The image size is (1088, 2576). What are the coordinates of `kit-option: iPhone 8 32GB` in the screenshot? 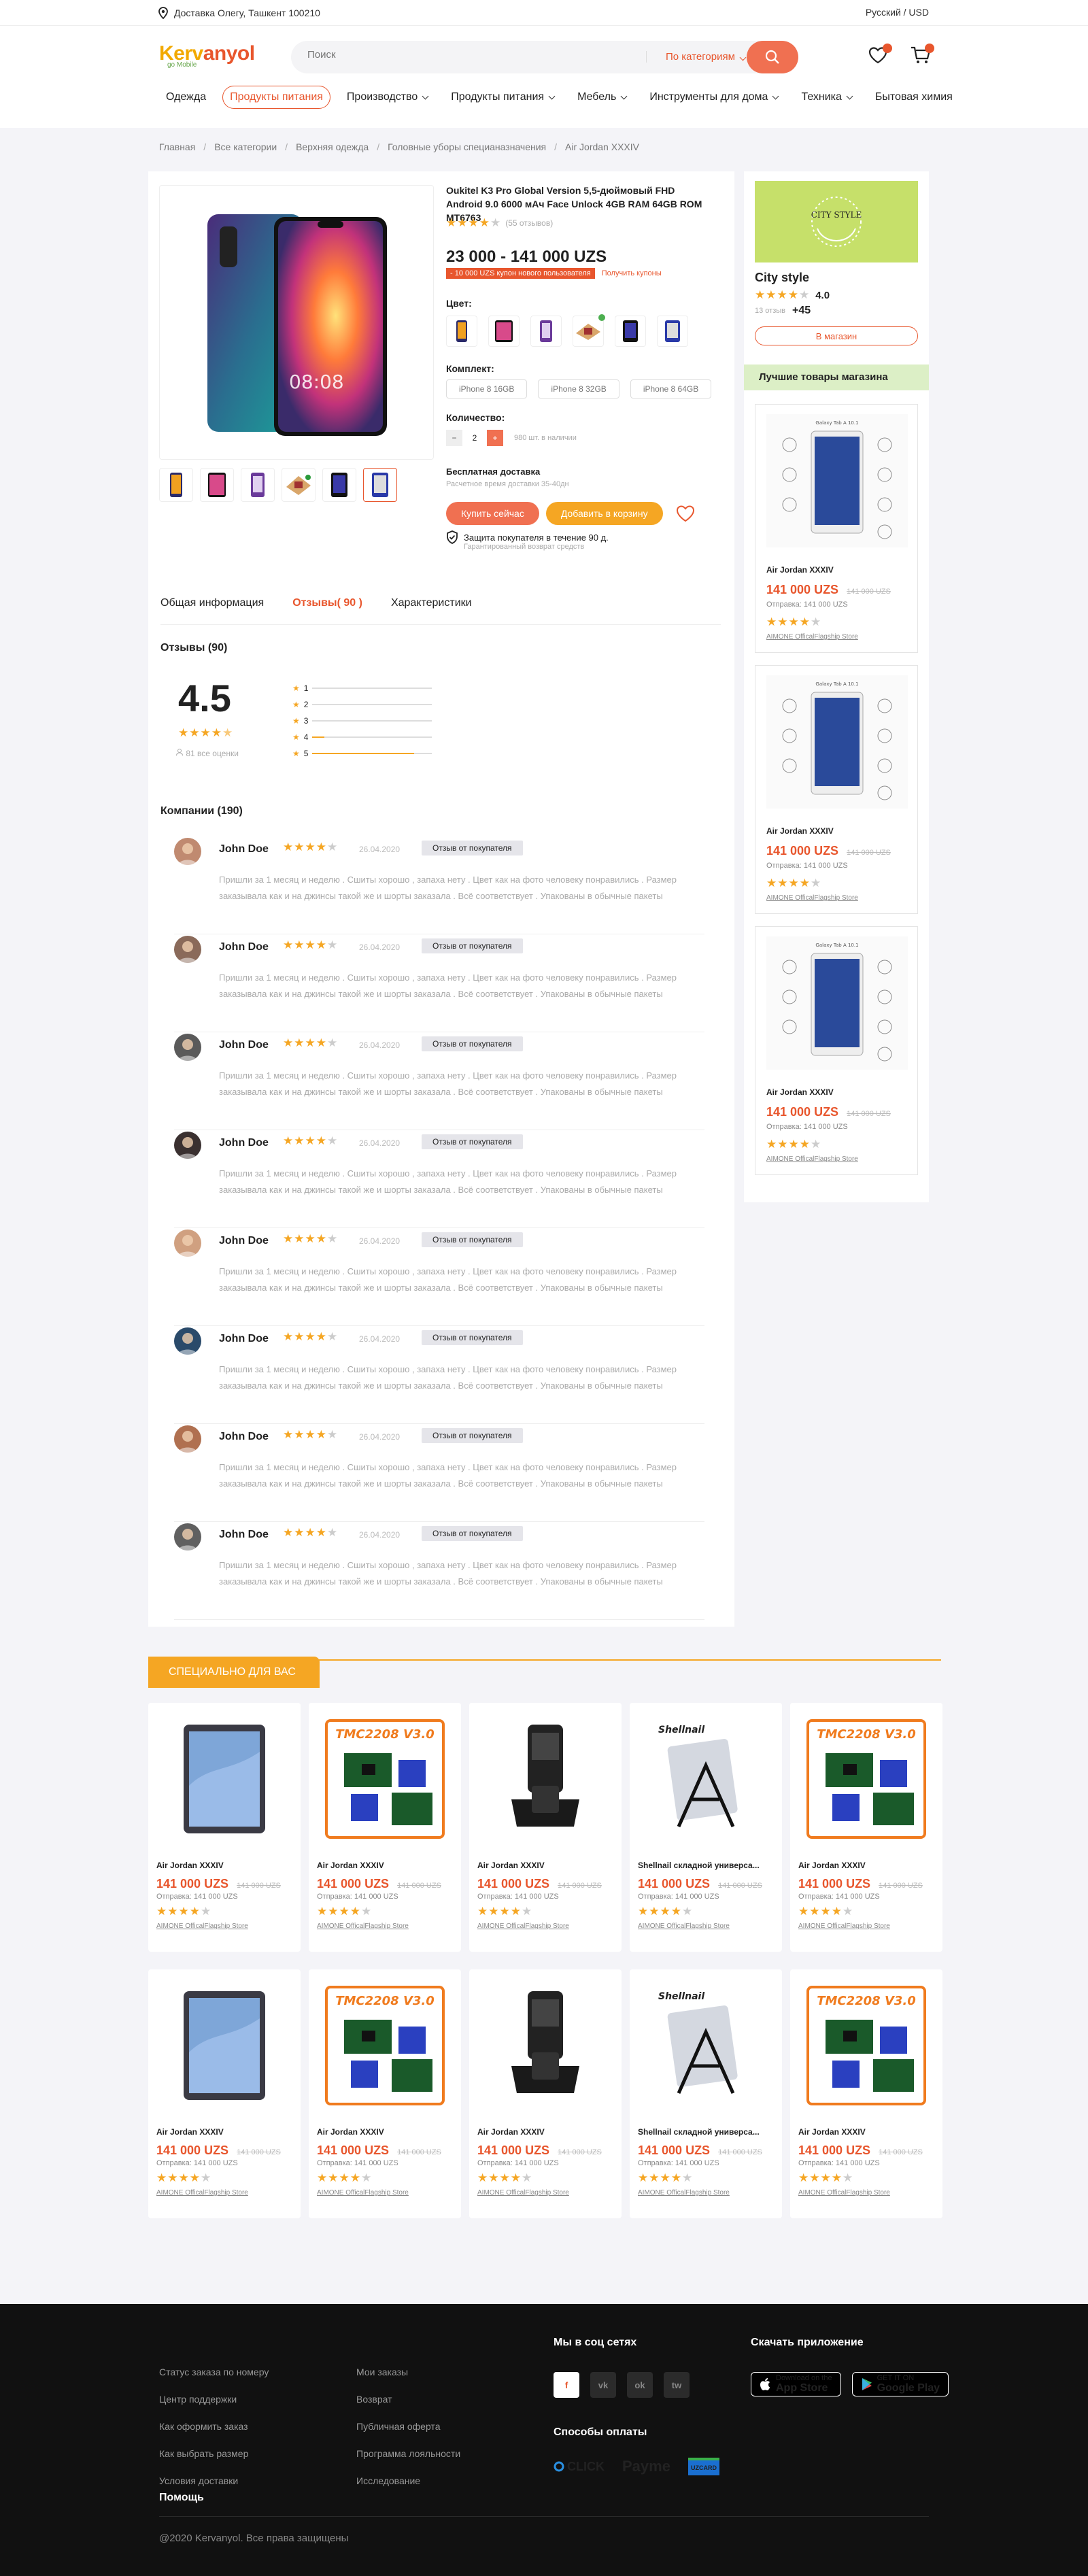 It's located at (578, 389).